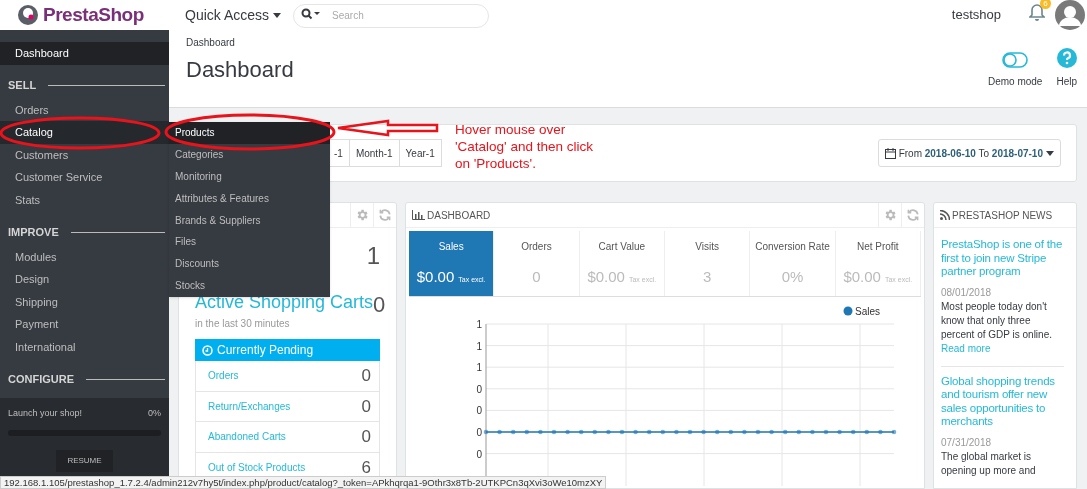 Image resolution: width=1087 pixels, height=489 pixels. Describe the element at coordinates (84, 200) in the screenshot. I see `sidebar-item: Stats` at that location.